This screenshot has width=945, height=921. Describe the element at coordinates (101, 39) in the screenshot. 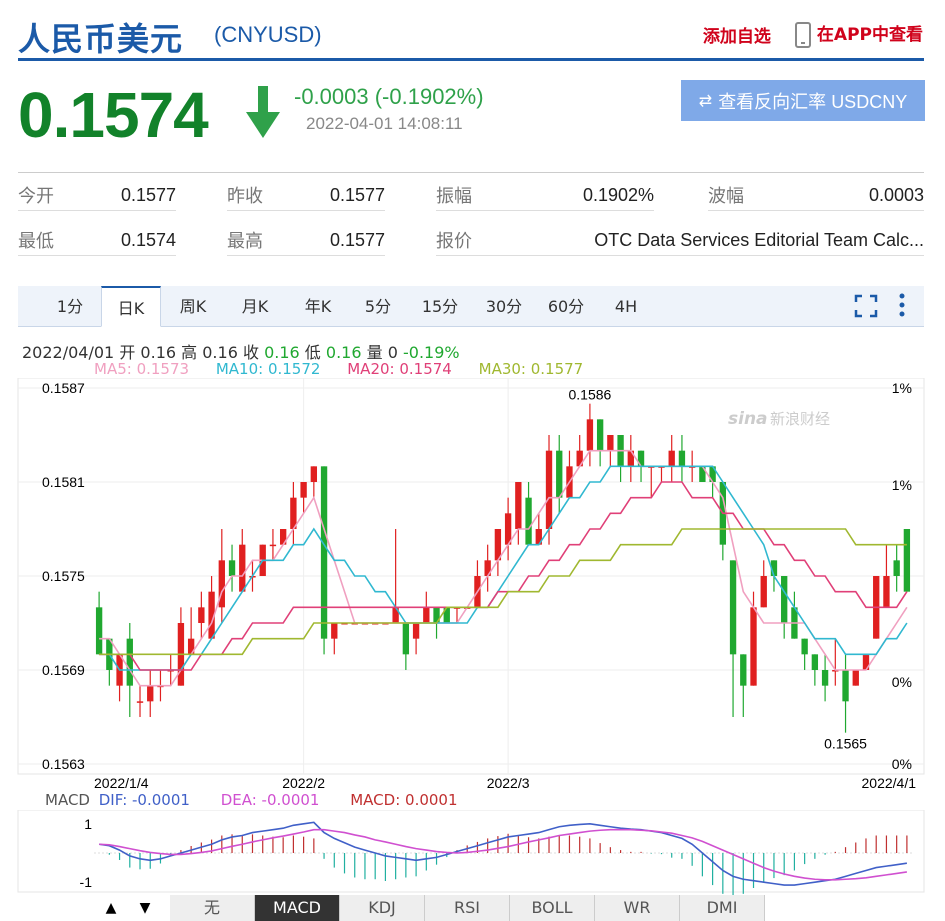

I see `page-title: 人民币美元` at that location.